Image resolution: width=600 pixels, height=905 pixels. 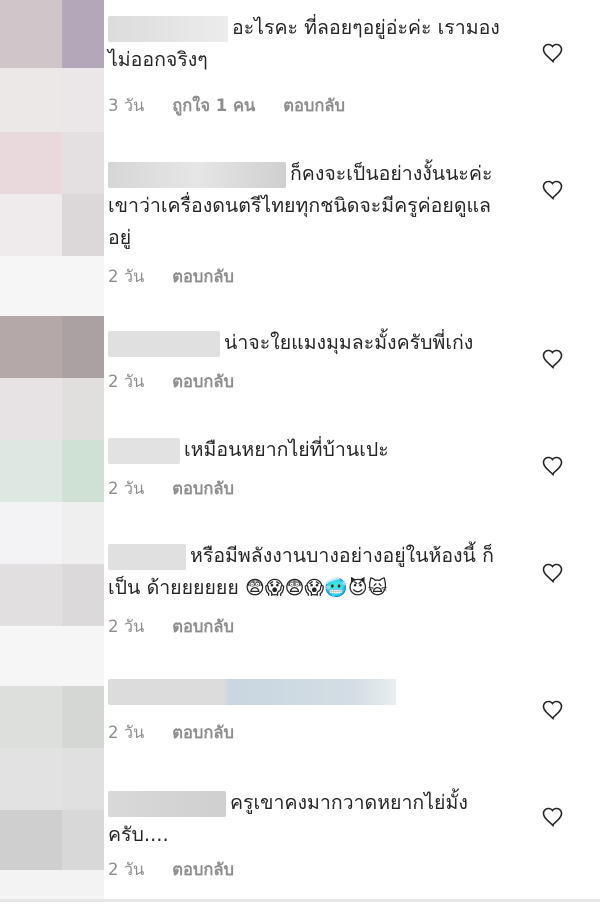 I want to click on comment-body: เหมือนหยากไย่ที่บ้านเปะ, so click(x=286, y=449).